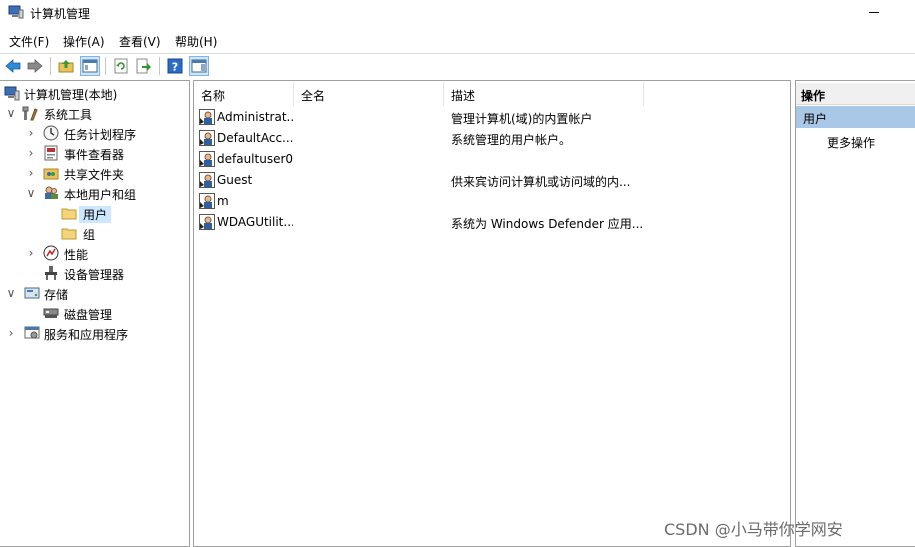 The width and height of the screenshot is (915, 547). Describe the element at coordinates (13, 66) in the screenshot. I see `back-icon` at that location.